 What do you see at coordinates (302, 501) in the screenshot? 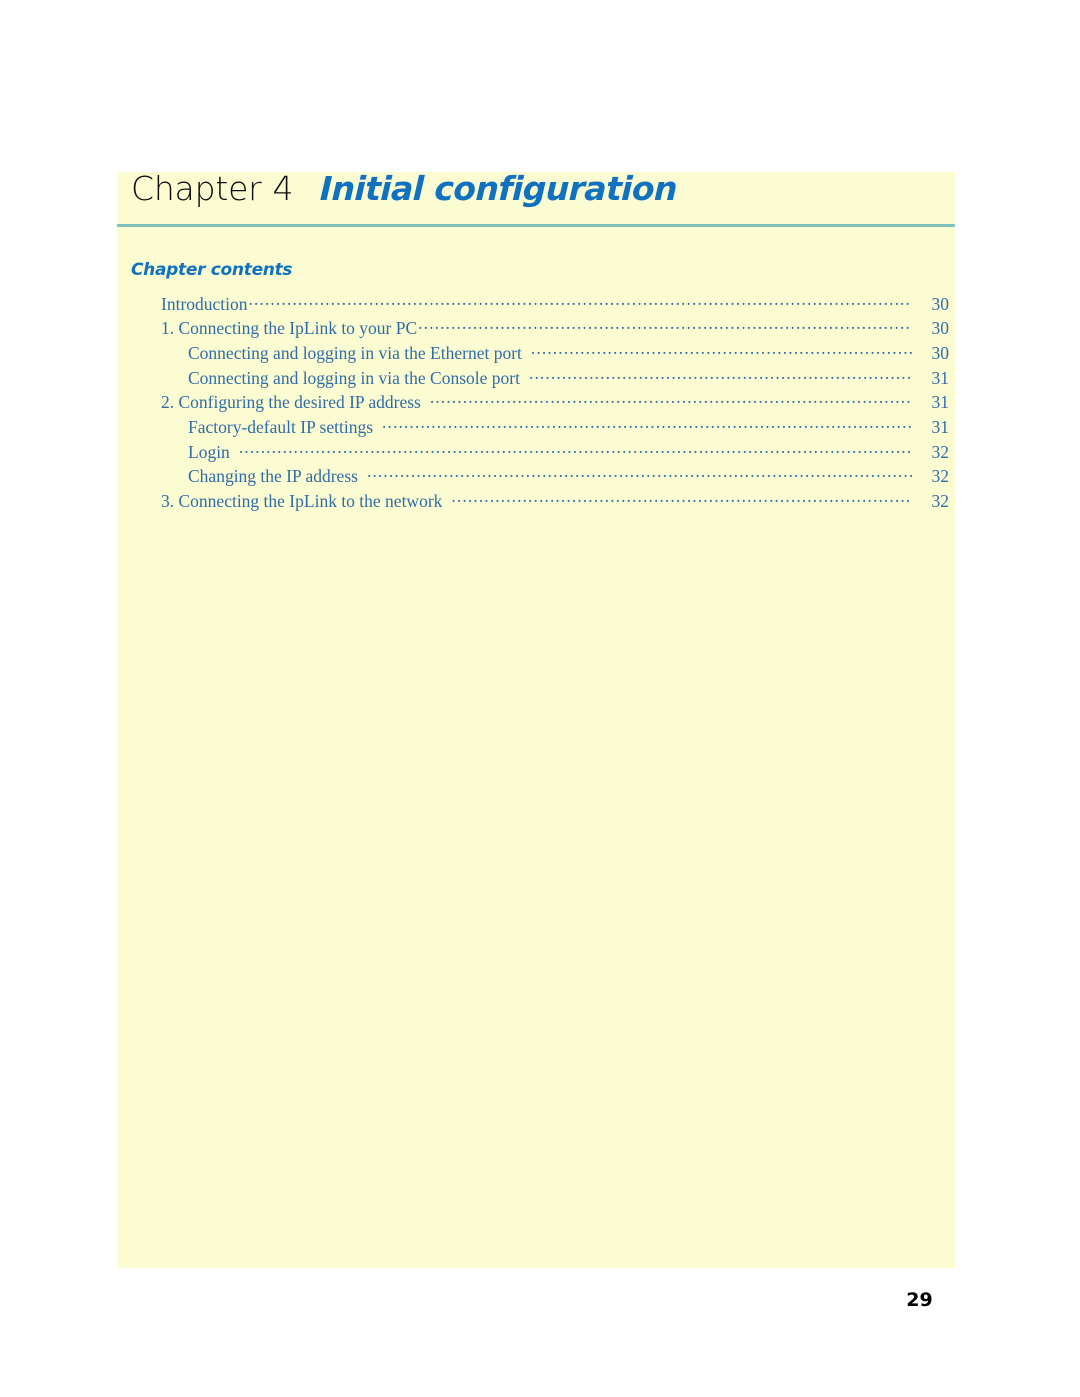
I see `toc-entry-label: 3. Connecting the IpLink to the network` at bounding box center [302, 501].